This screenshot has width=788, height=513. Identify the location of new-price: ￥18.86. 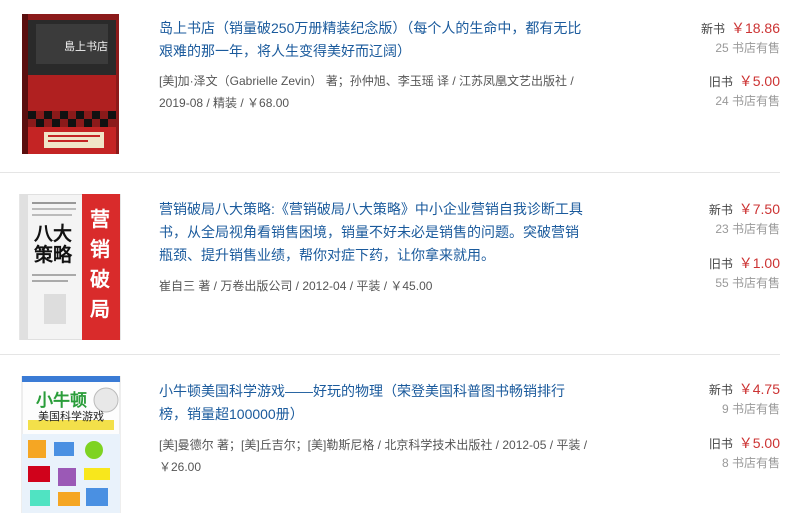
(755, 28).